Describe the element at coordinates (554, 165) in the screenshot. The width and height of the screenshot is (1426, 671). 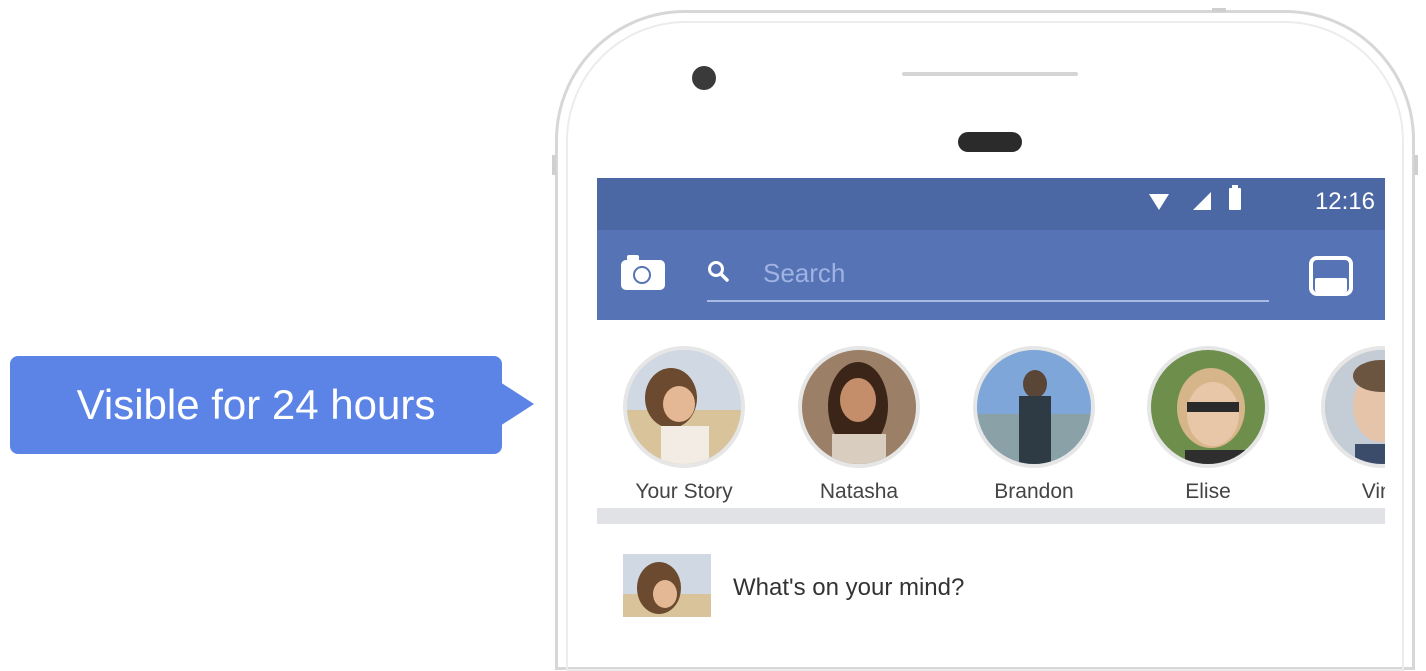
I see `side-button-left` at that location.